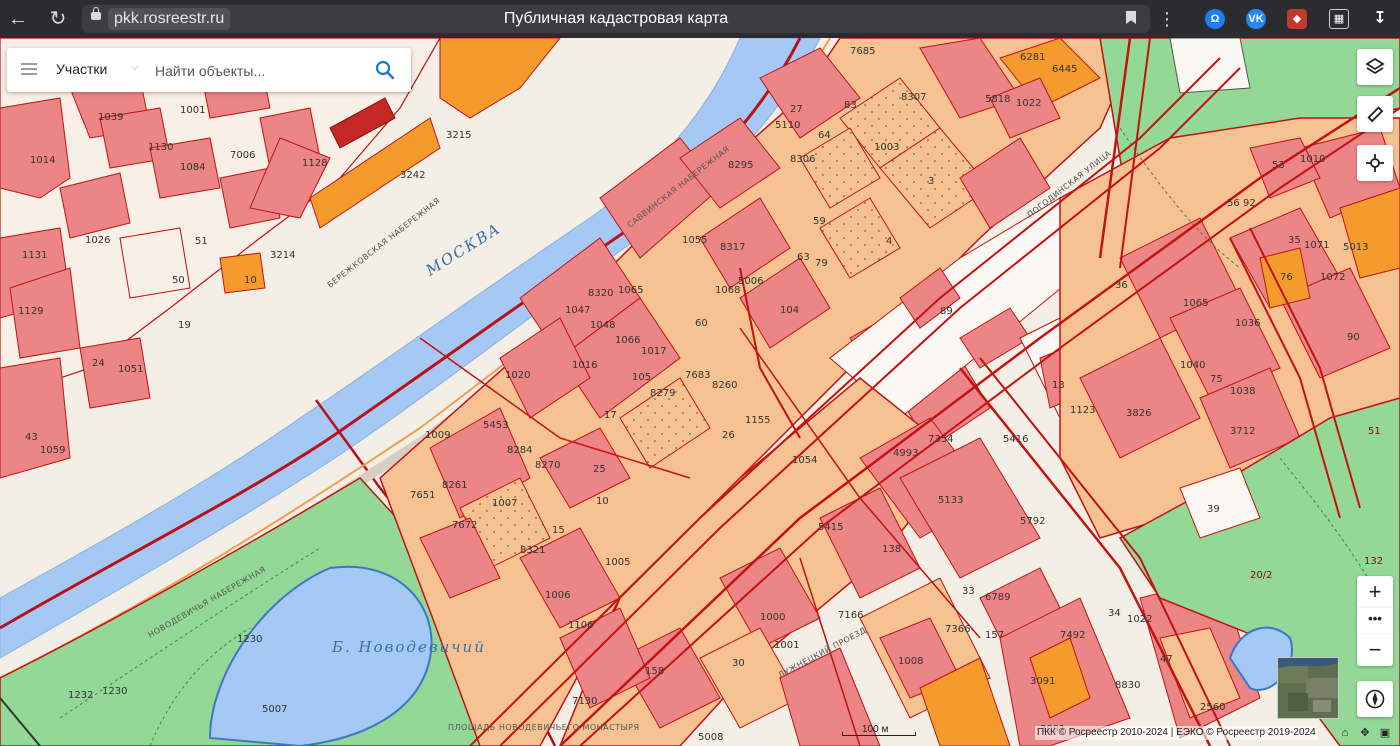  Describe the element at coordinates (728, 435) in the screenshot. I see `svg-text: 26` at that location.